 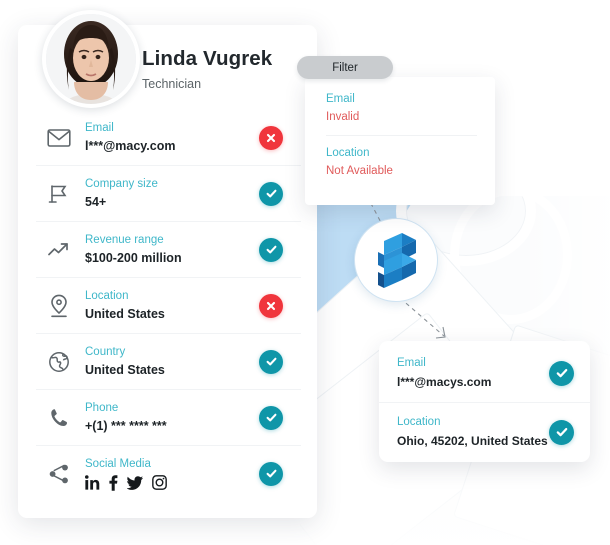 I want to click on filter-value: Invalid, so click(x=343, y=117).